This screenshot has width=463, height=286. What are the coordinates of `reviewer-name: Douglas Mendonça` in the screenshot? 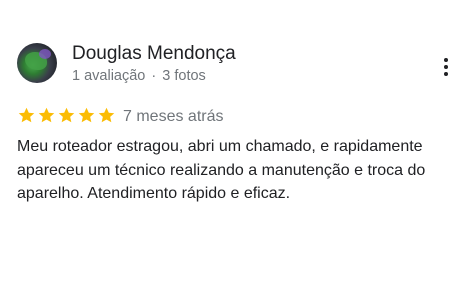 It's located at (154, 54).